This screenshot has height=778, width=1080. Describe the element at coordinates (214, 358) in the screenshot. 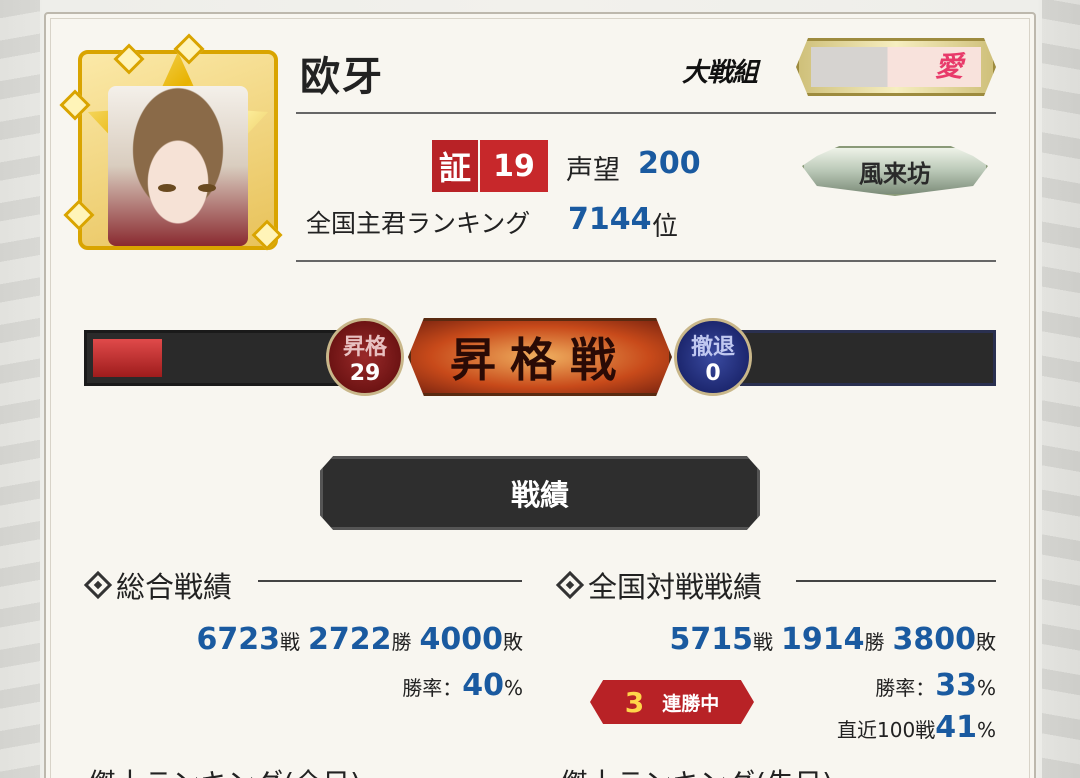

I see `promotion-progress-bar` at that location.